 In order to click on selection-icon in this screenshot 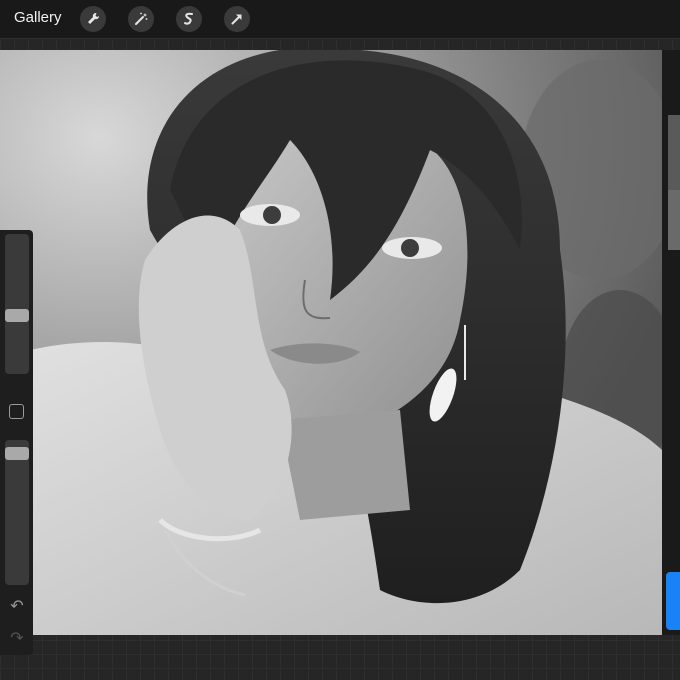, I will do `click(188, 18)`.